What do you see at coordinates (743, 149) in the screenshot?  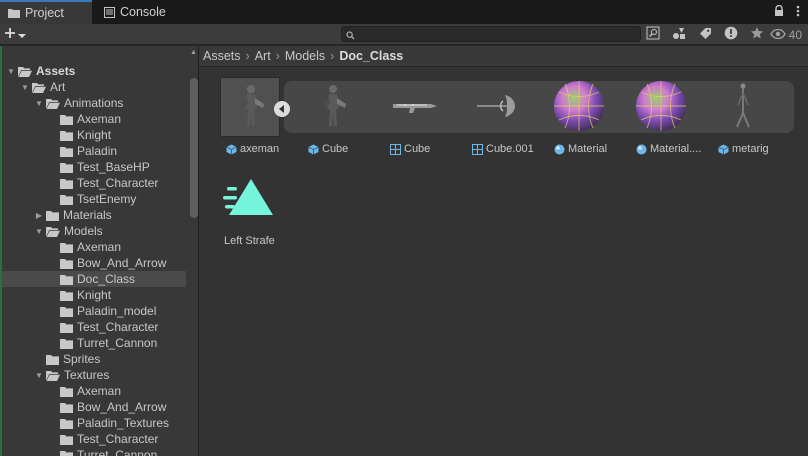 I see `asset-label-metarig-6: metarig` at bounding box center [743, 149].